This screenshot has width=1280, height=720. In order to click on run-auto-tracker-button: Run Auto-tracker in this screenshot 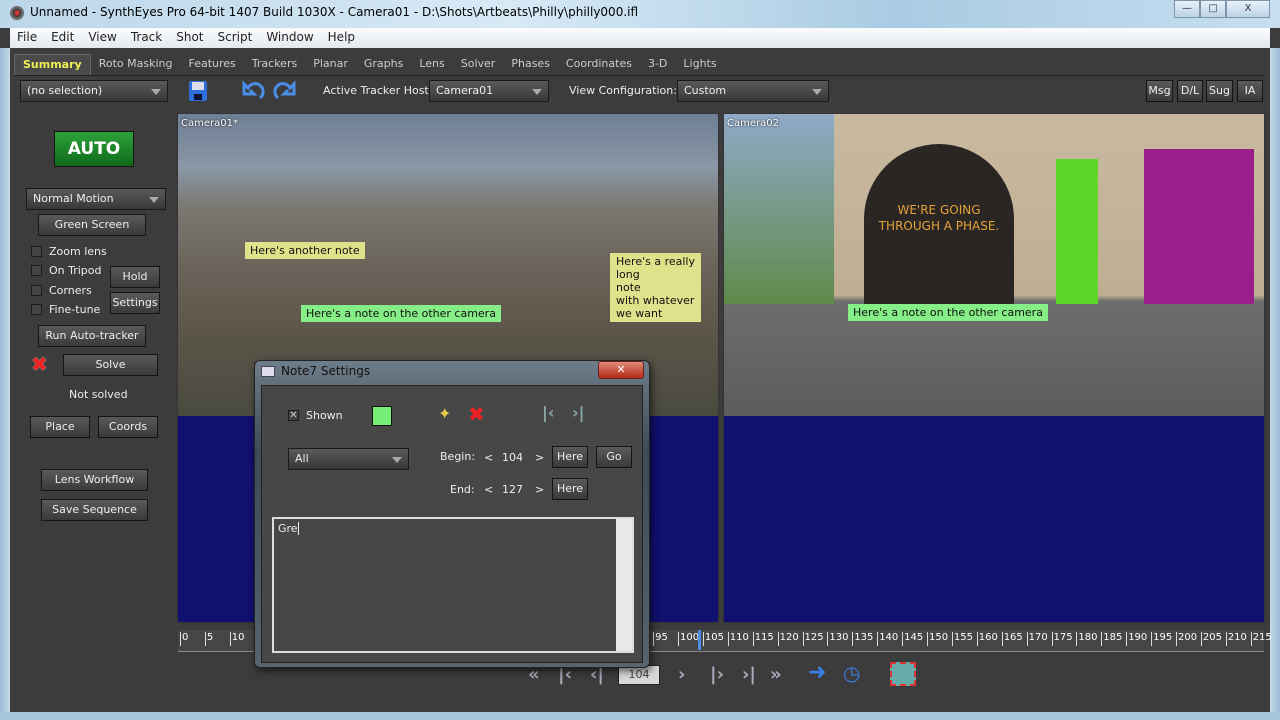, I will do `click(92, 336)`.